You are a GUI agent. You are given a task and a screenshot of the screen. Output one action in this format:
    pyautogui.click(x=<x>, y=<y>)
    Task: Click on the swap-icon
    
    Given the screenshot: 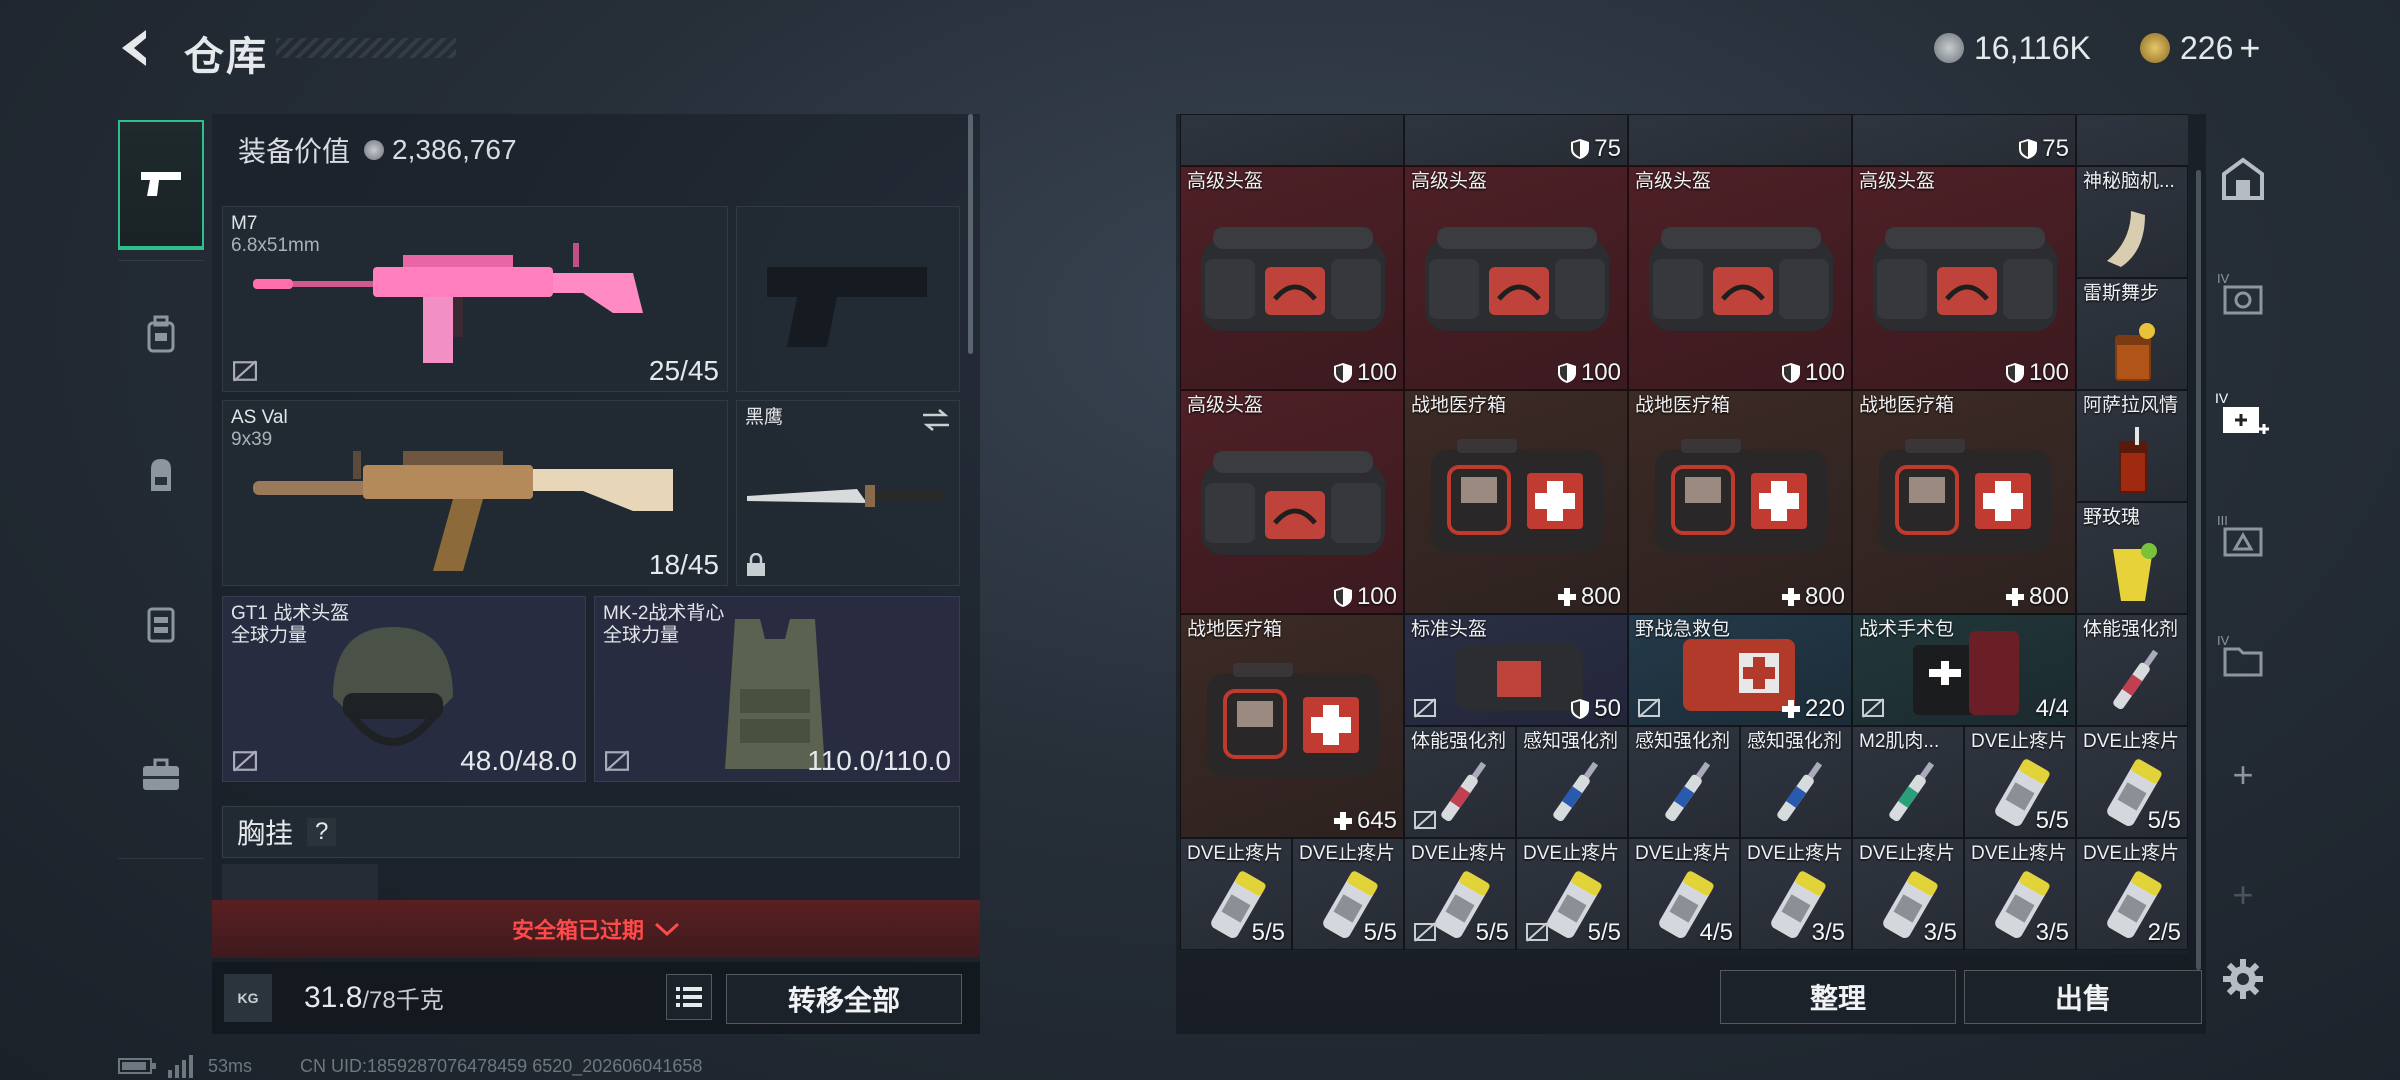 What is the action you would take?
    pyautogui.click(x=936, y=420)
    